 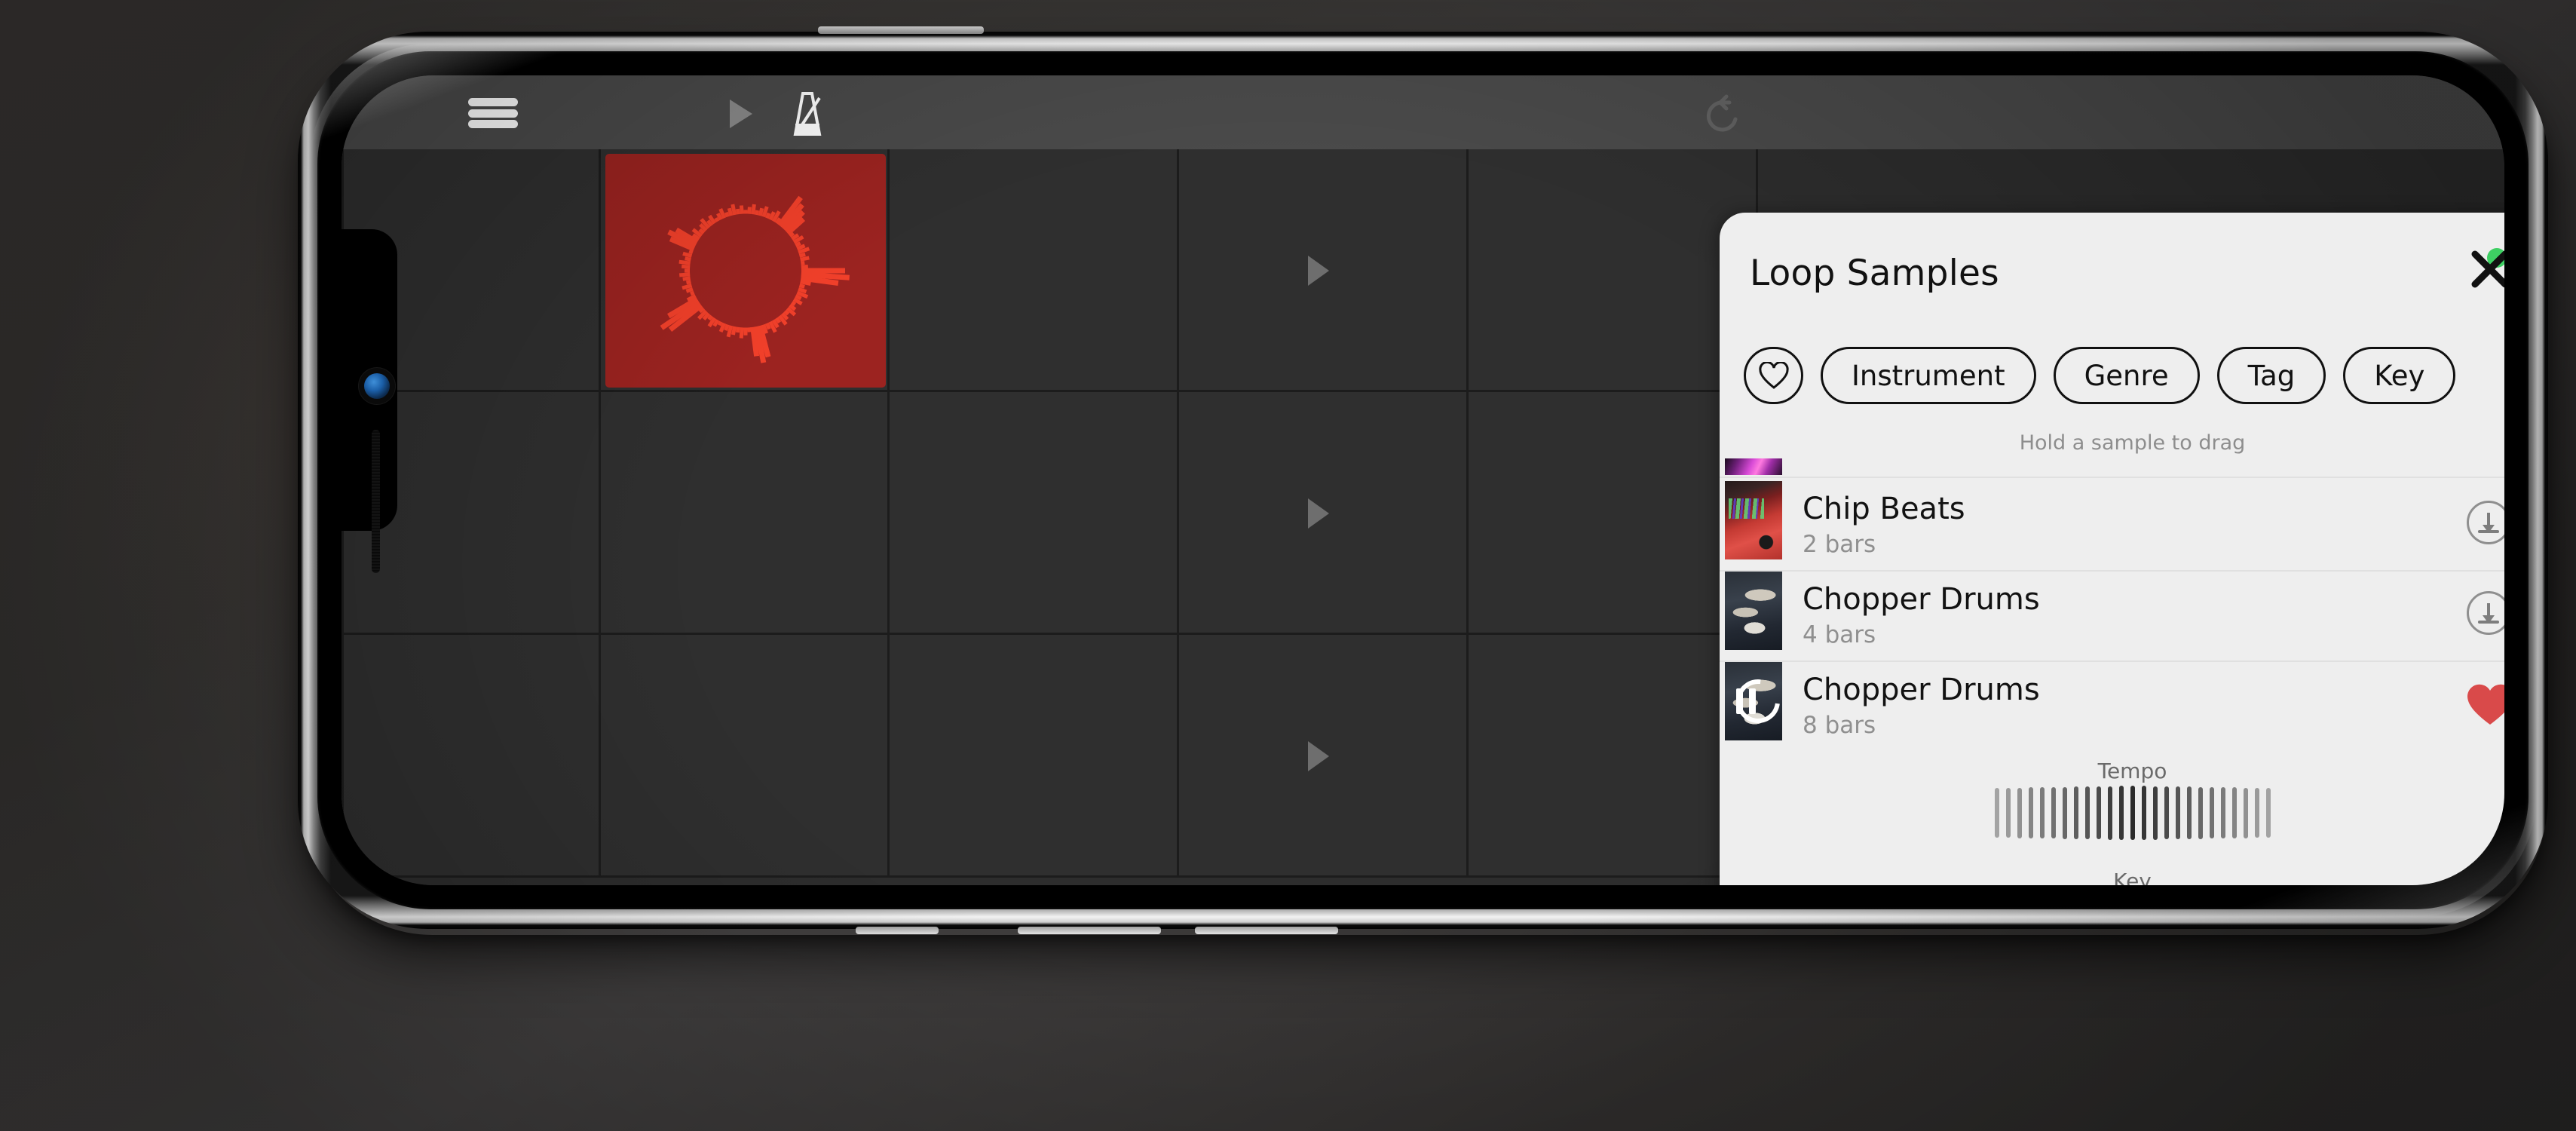 I want to click on download-baseline, so click(x=2488, y=622).